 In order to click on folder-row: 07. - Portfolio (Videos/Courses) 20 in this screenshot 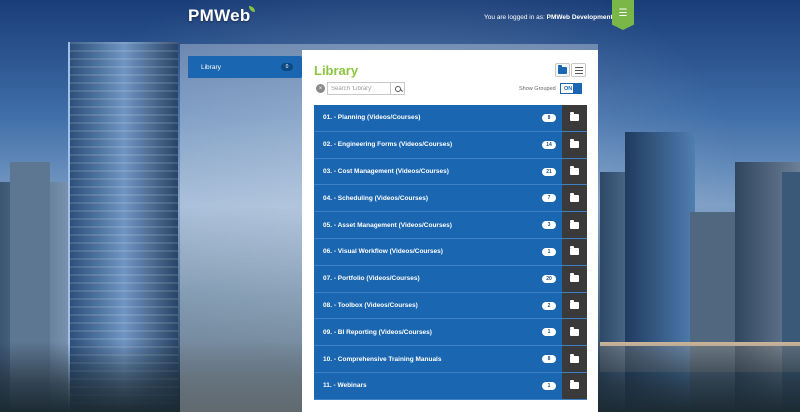, I will do `click(450, 279)`.